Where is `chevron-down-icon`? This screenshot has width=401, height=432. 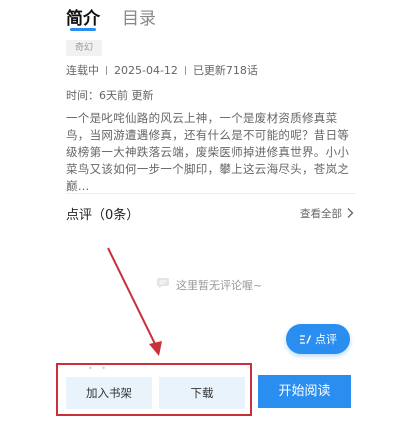 chevron-down-icon is located at coordinates (344, 168).